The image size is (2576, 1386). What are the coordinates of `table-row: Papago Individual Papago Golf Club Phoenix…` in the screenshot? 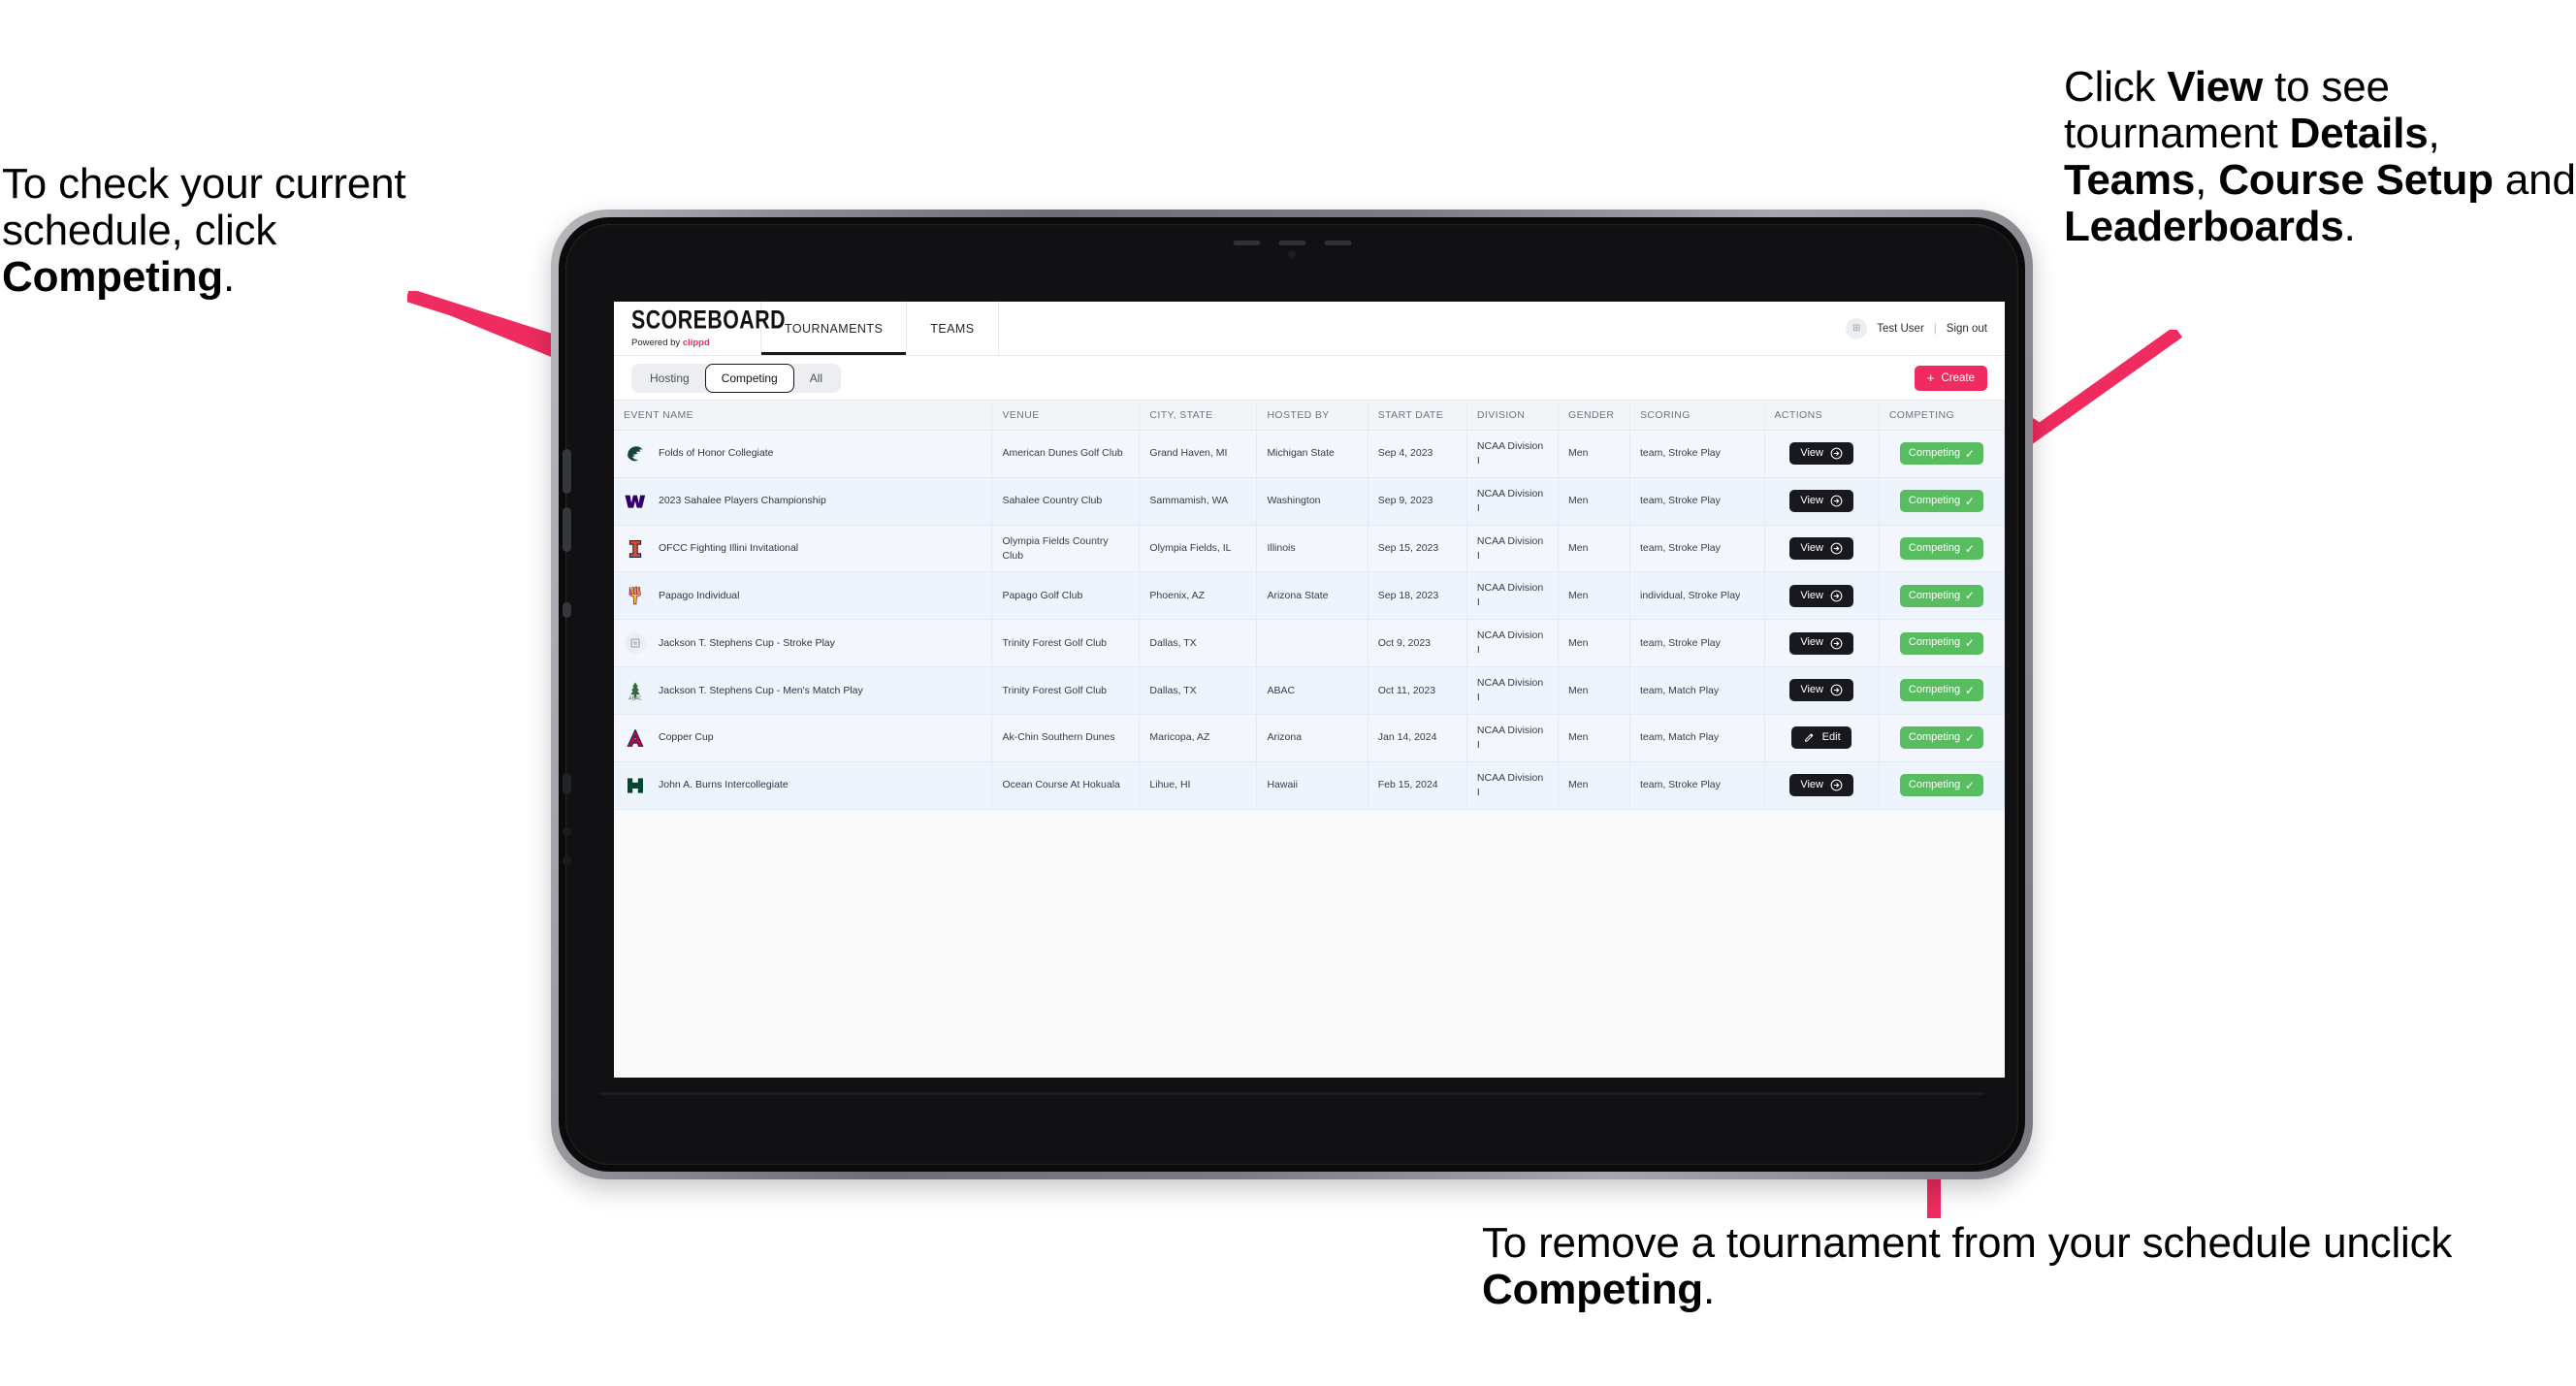 It's located at (1309, 596).